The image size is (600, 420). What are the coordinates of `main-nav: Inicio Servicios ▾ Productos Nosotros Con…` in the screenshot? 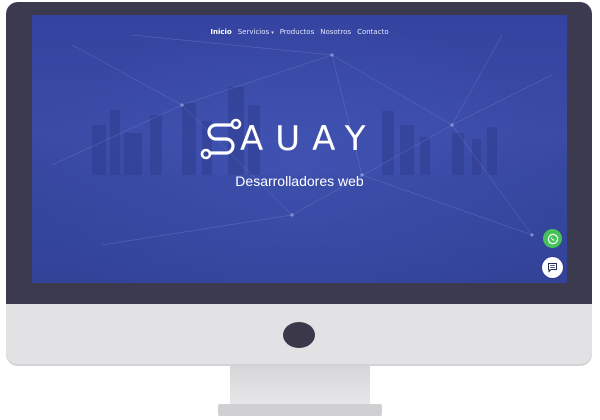 It's located at (299, 32).